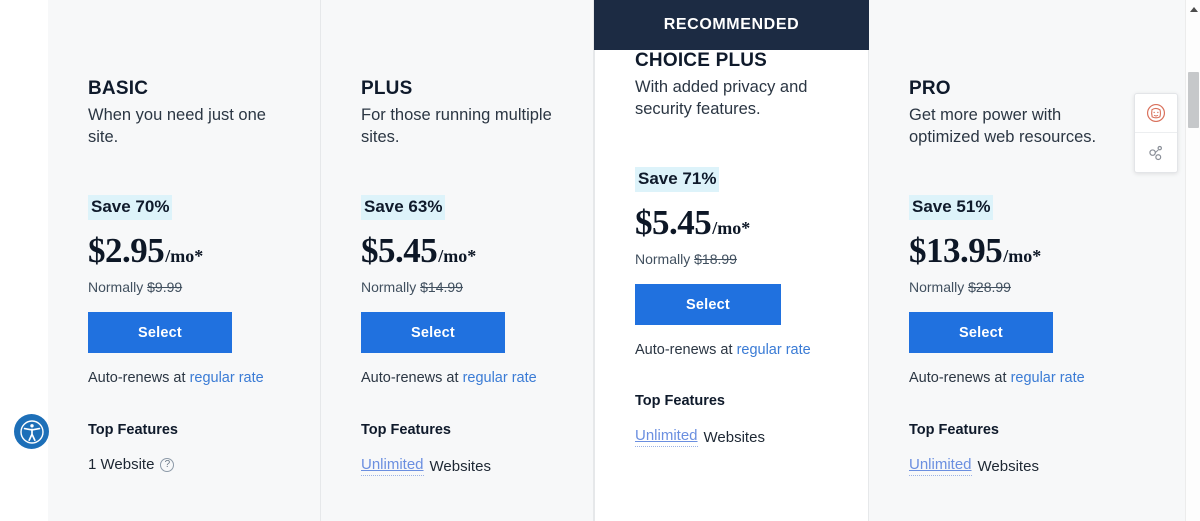 The width and height of the screenshot is (1200, 521). What do you see at coordinates (167, 464) in the screenshot?
I see `question-mark-icon: ?` at bounding box center [167, 464].